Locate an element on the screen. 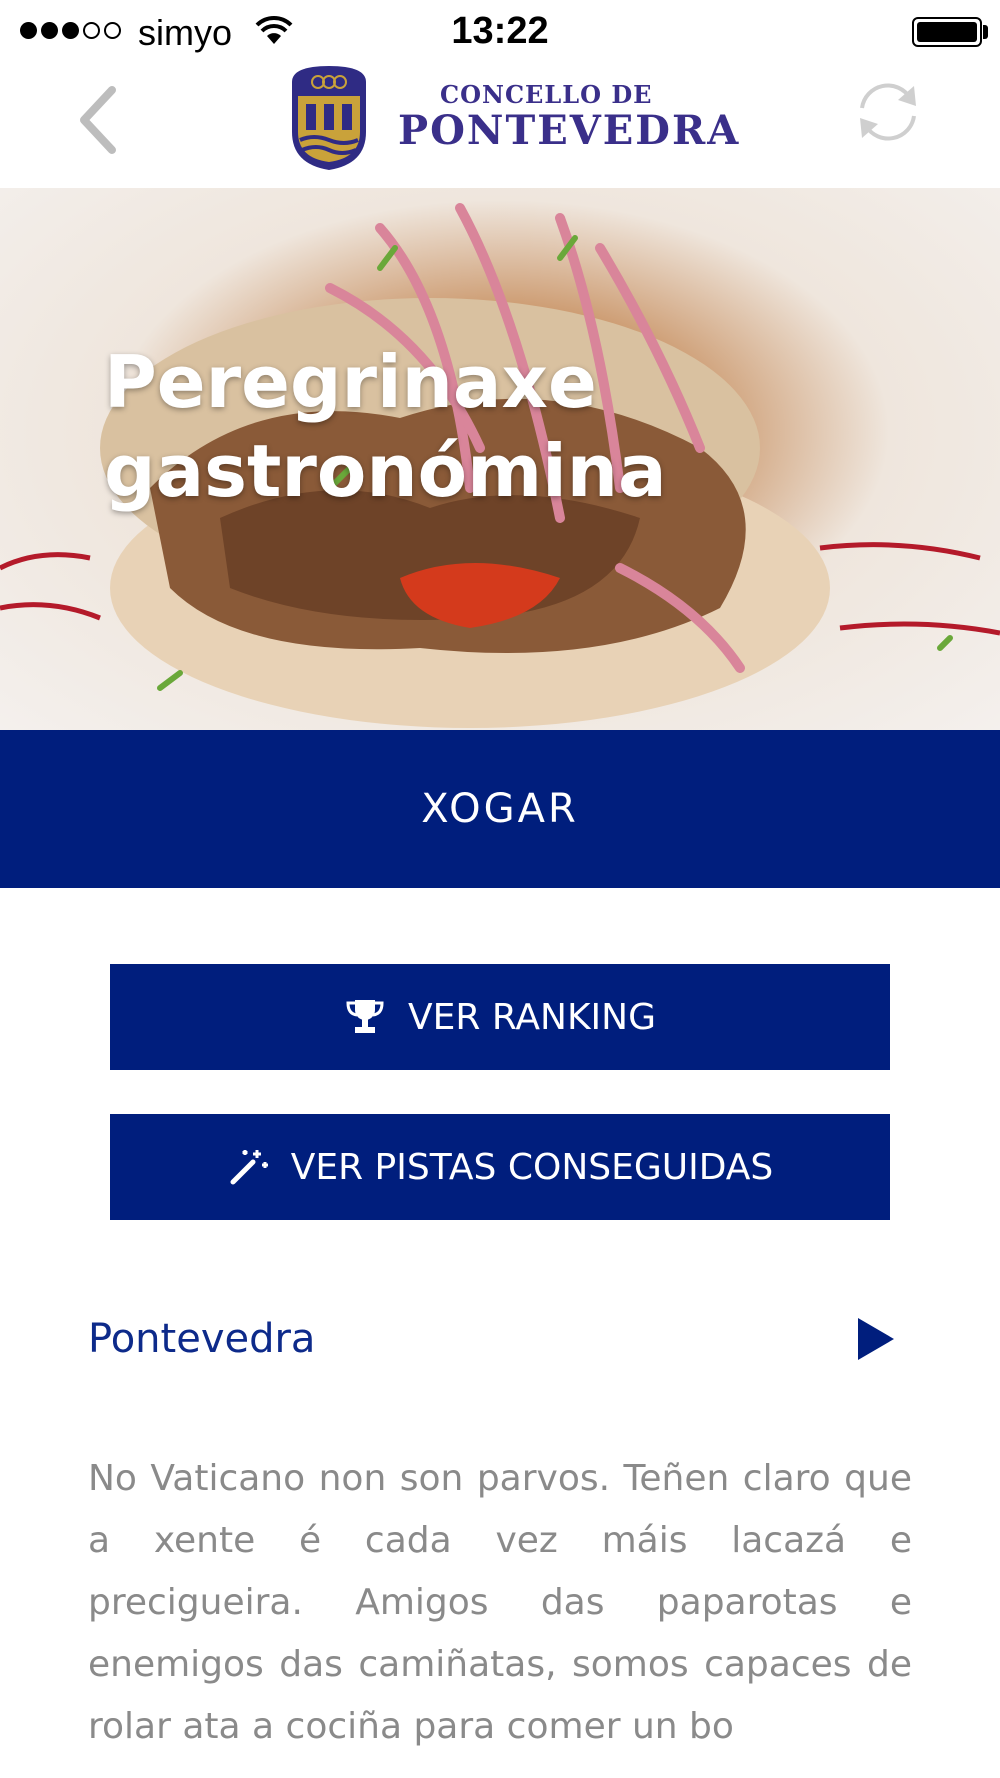 Image resolution: width=1000 pixels, height=1778 pixels. view-clues-button: VER PISTAS CONSEGUIDAS is located at coordinates (500, 1167).